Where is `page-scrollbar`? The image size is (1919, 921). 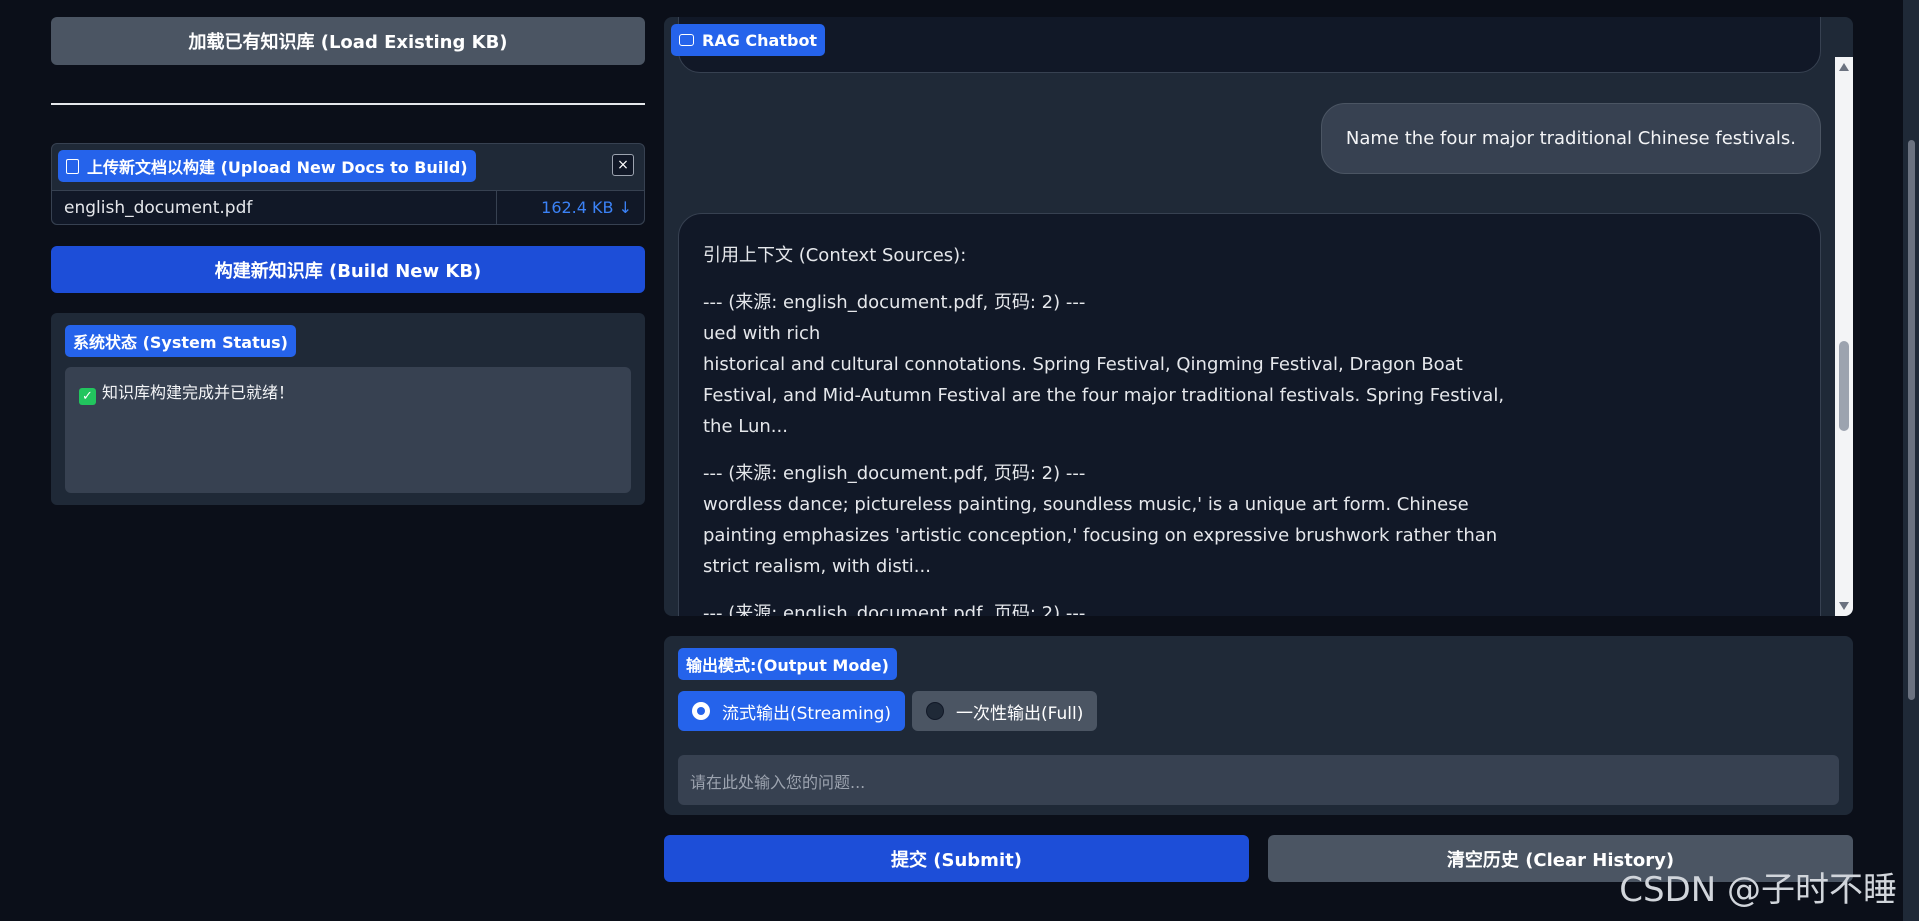 page-scrollbar is located at coordinates (1911, 460).